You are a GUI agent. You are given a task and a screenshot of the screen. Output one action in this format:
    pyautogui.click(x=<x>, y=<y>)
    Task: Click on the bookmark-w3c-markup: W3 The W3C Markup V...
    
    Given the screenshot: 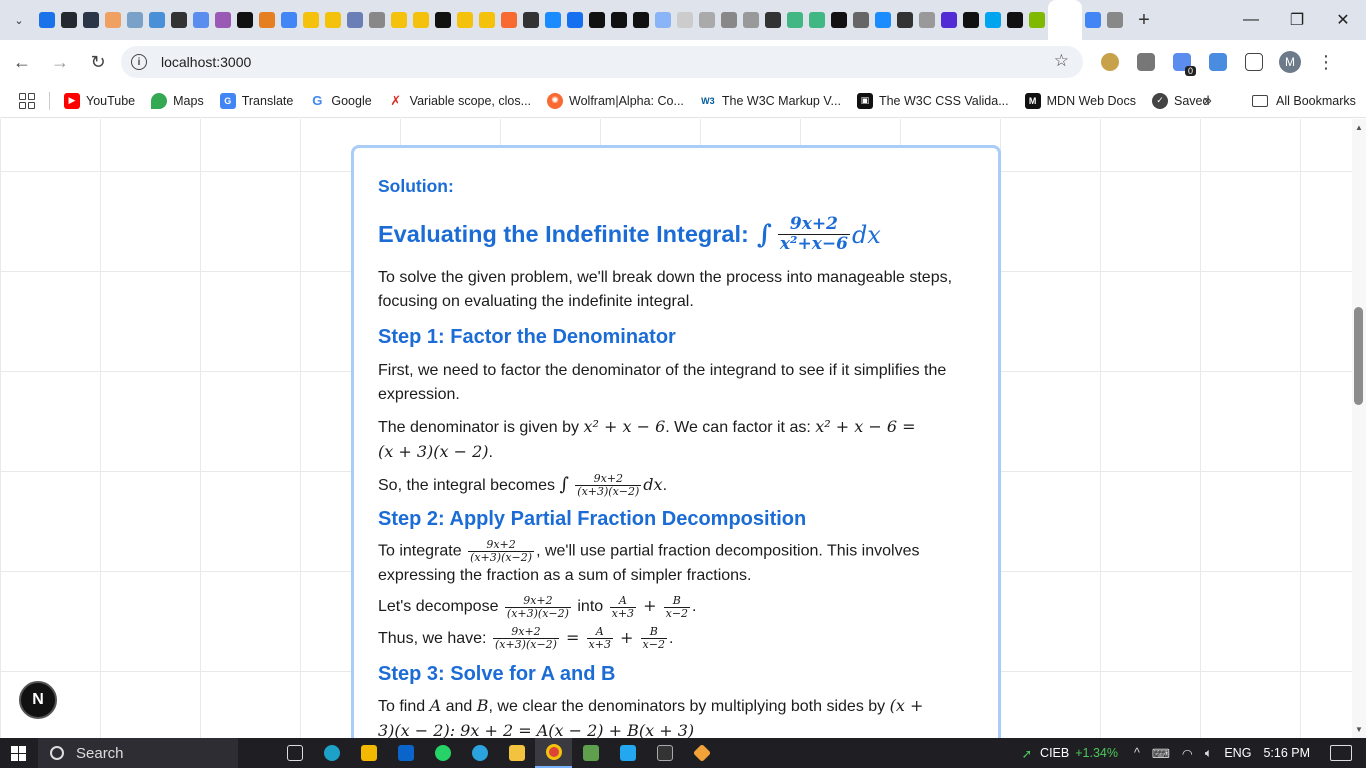 What is the action you would take?
    pyautogui.click(x=770, y=100)
    